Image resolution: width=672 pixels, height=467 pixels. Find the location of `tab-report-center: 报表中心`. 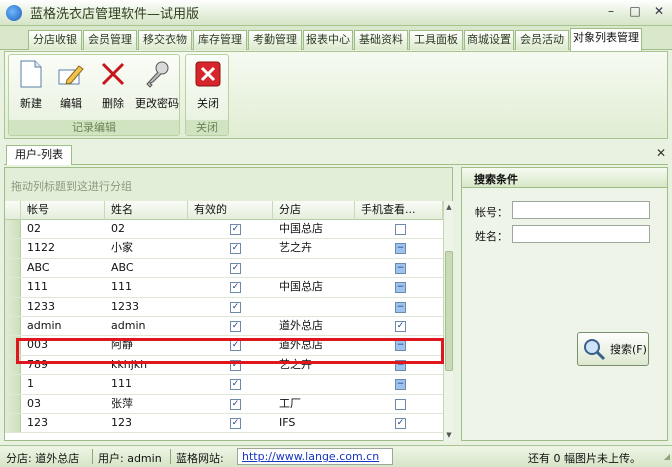

tab-report-center: 报表中心 is located at coordinates (328, 40).